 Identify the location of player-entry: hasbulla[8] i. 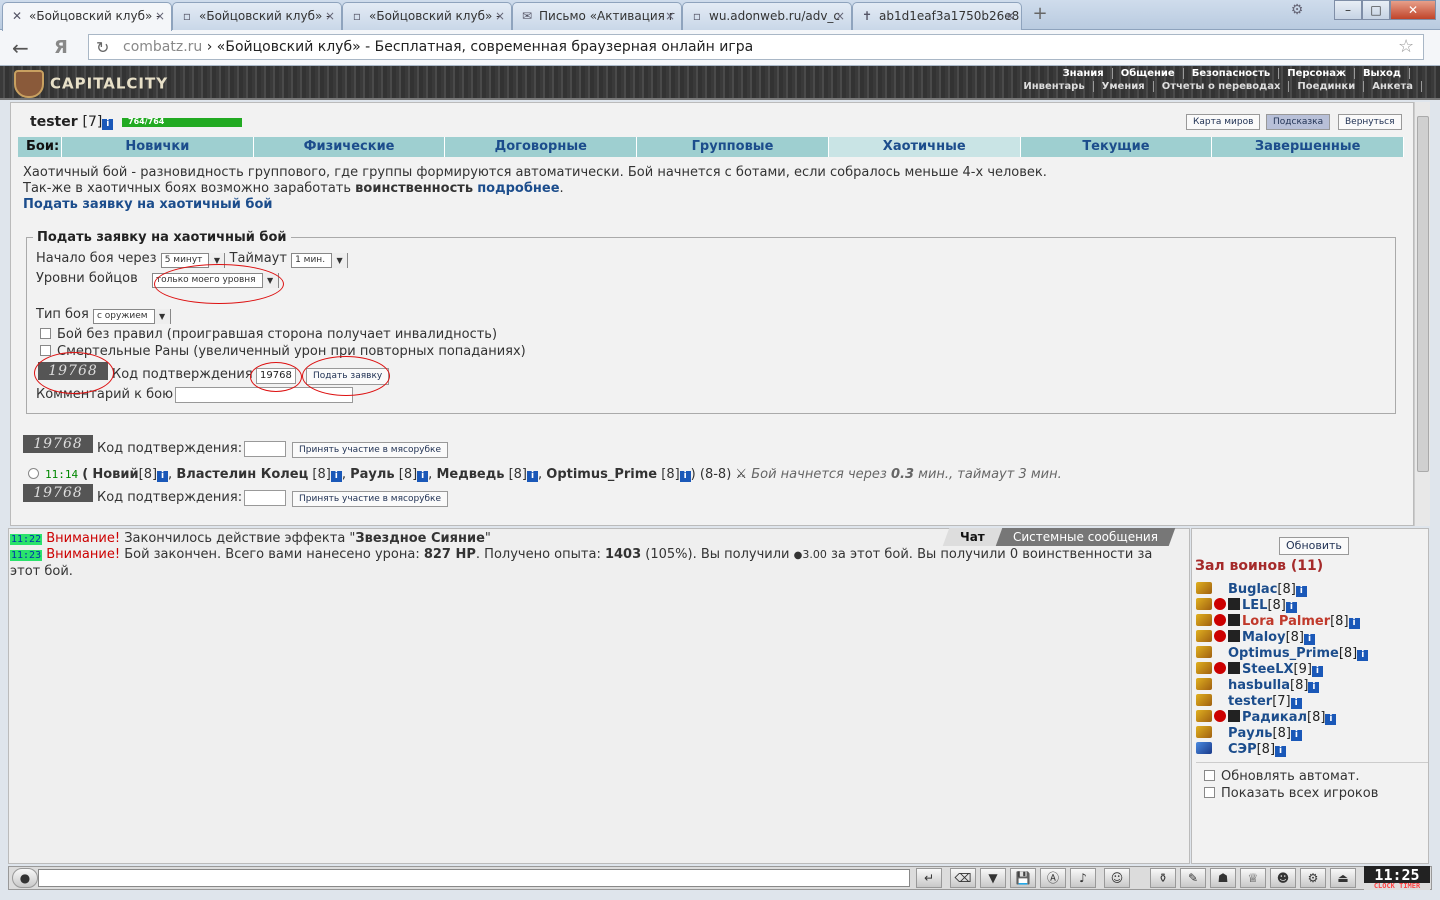
(1258, 685).